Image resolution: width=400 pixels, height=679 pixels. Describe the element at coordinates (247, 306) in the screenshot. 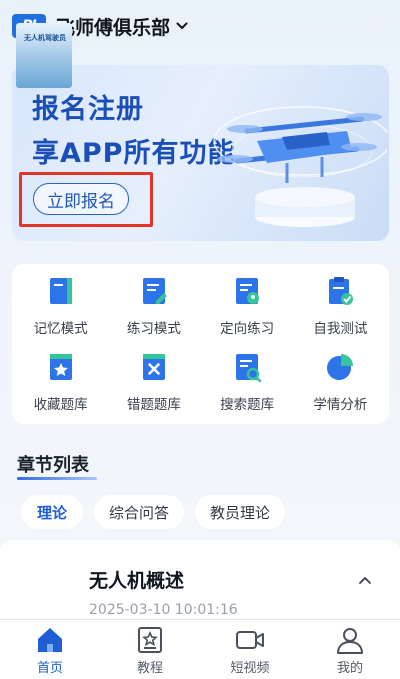

I see `feature-directed-practice: 定向练习` at that location.